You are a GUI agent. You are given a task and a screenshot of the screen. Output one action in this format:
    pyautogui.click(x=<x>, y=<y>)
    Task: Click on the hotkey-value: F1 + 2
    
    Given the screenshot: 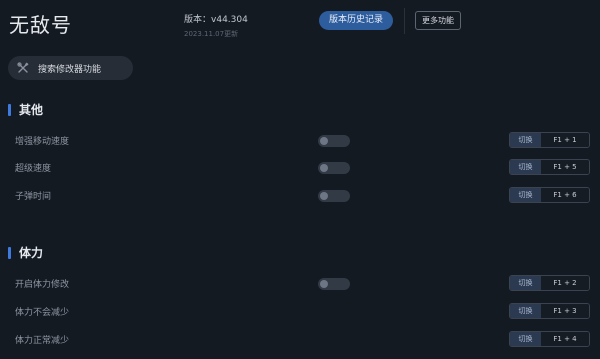 What is the action you would take?
    pyautogui.click(x=565, y=283)
    